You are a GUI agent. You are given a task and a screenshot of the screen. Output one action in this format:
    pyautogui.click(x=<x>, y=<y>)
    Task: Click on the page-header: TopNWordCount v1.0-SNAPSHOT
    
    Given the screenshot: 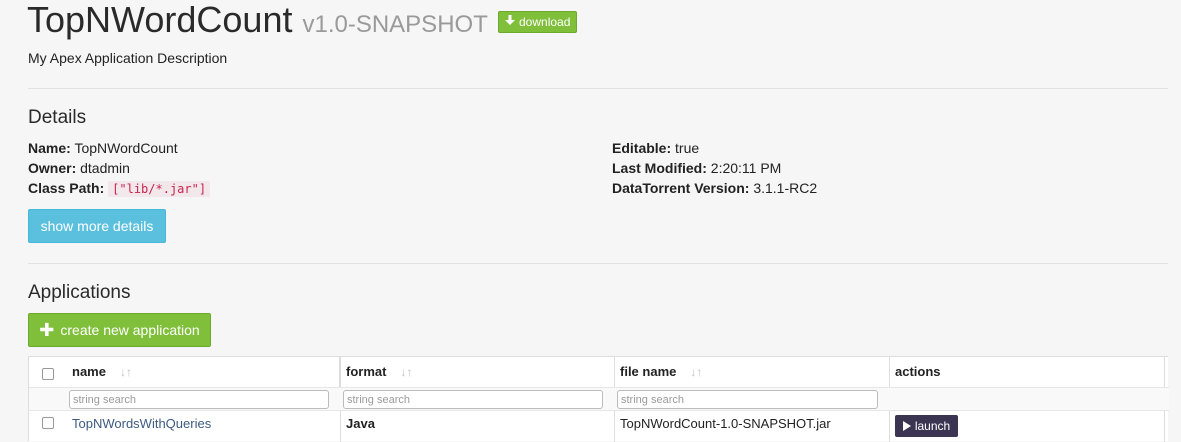 What is the action you would take?
    pyautogui.click(x=257, y=20)
    